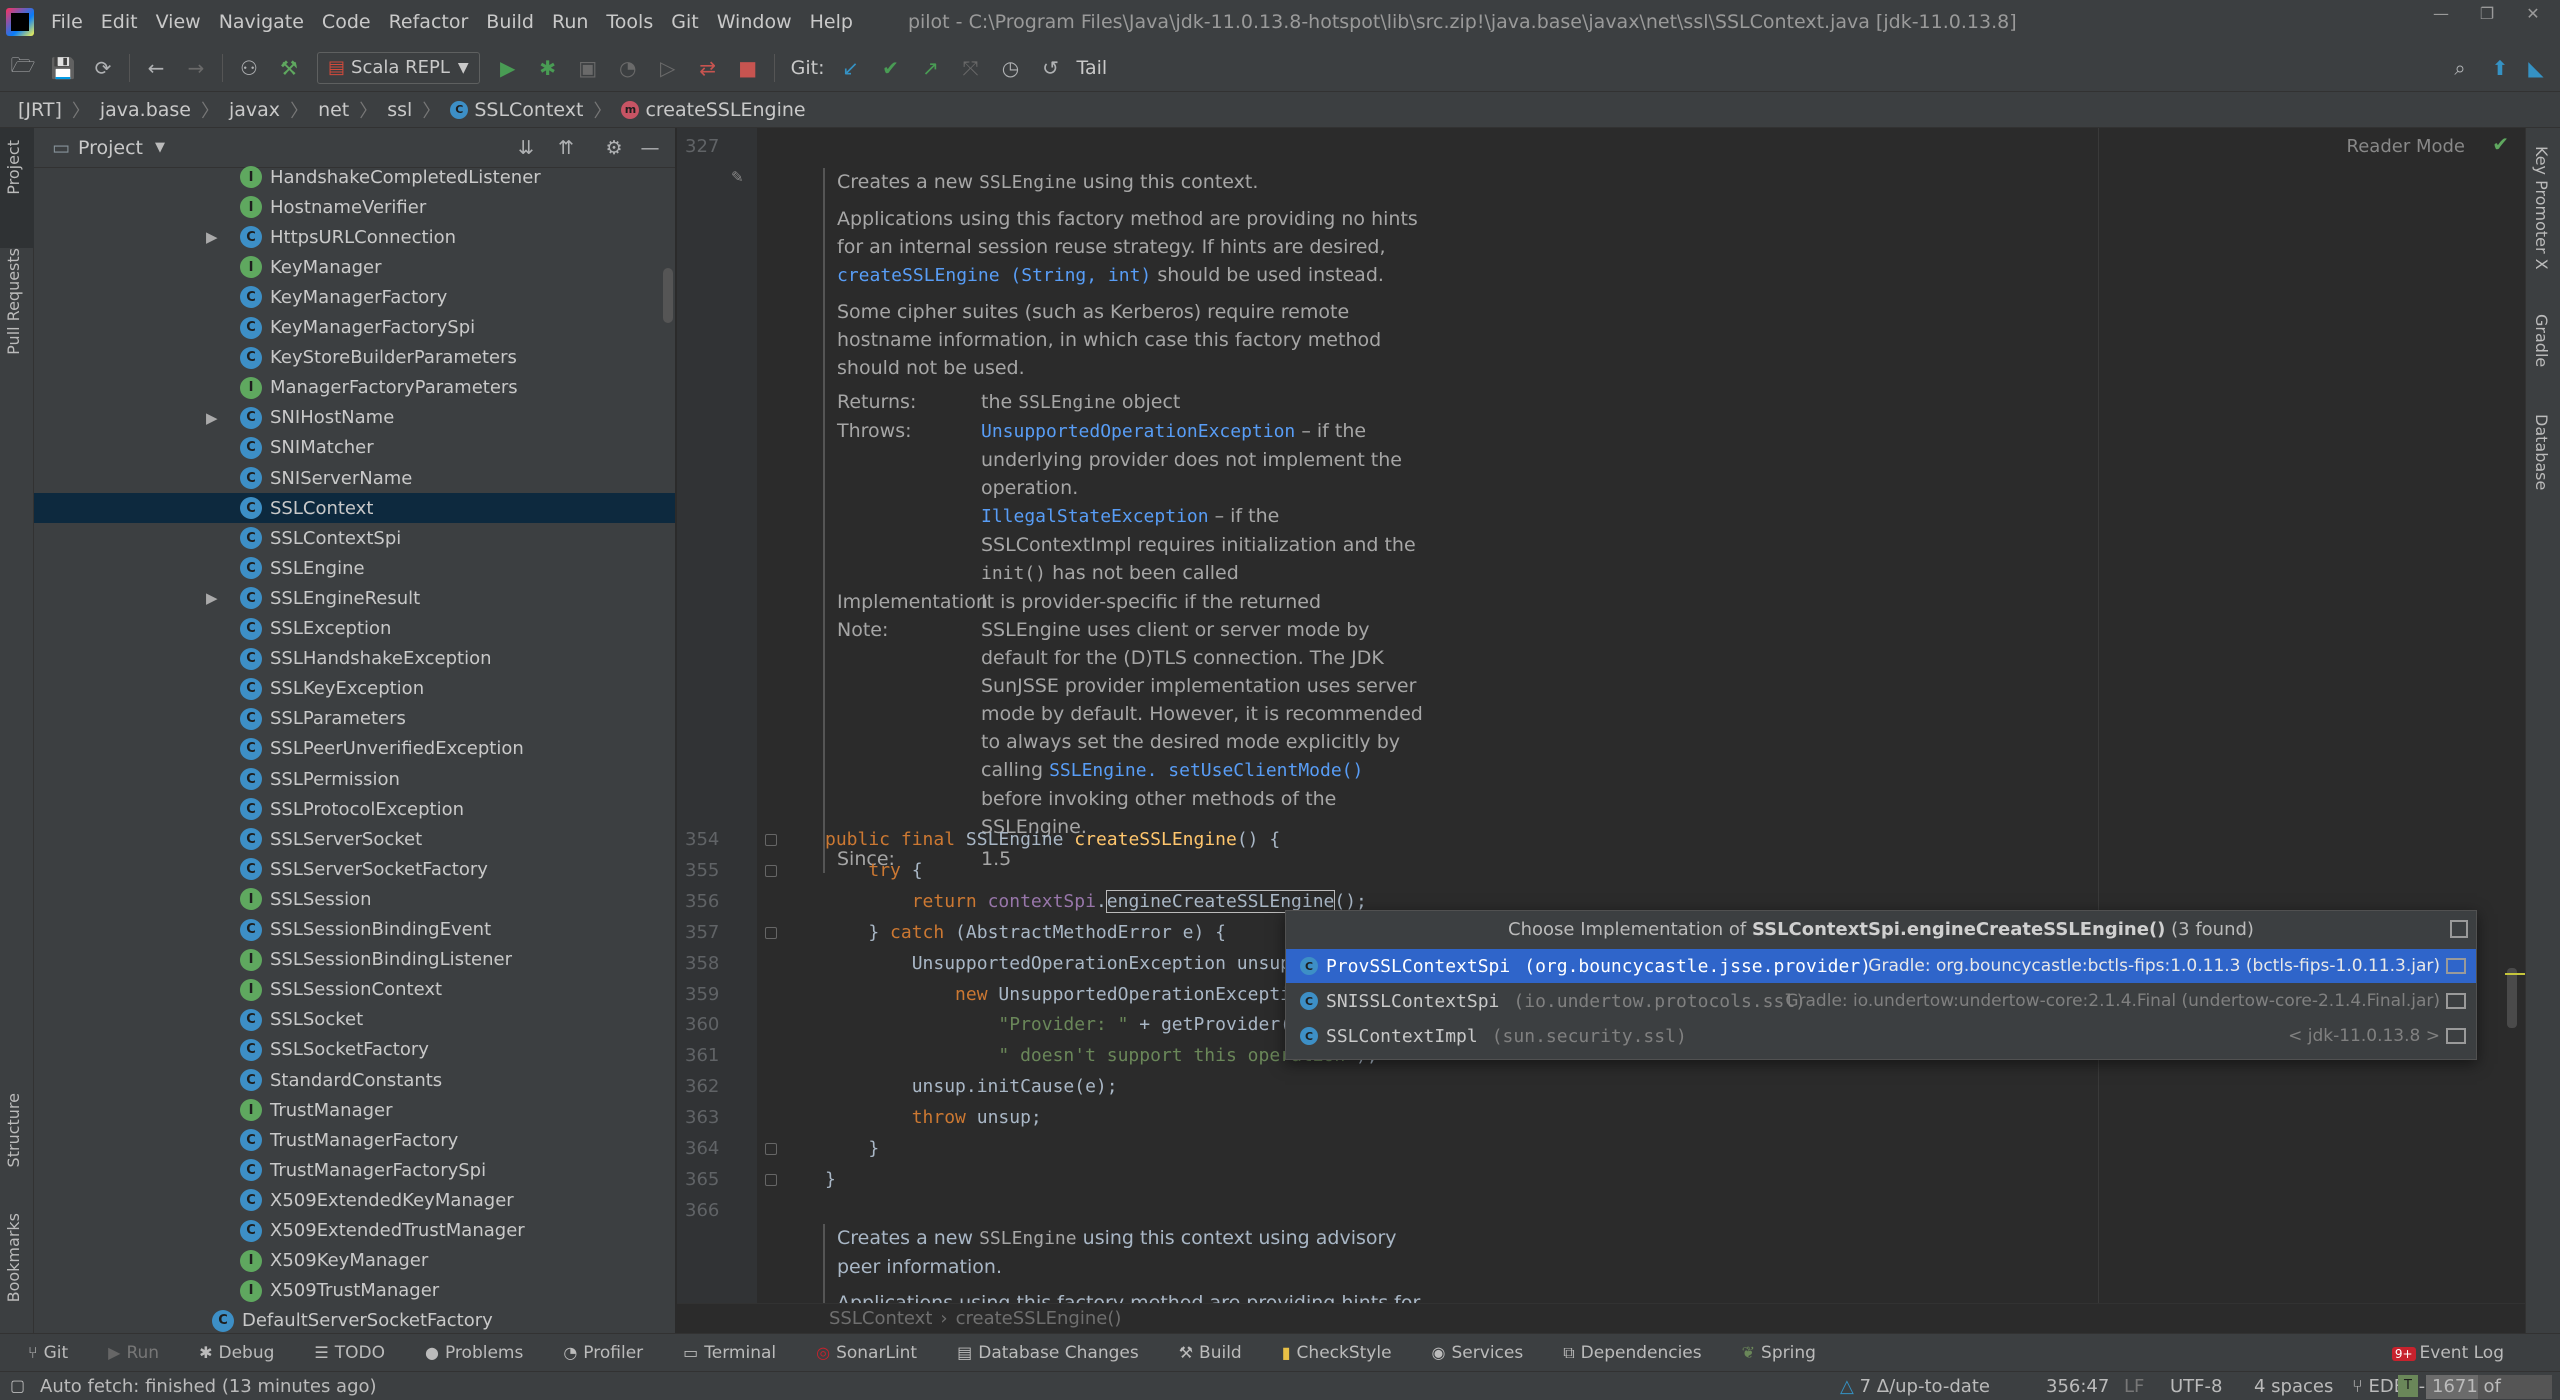 The image size is (2560, 1400). Describe the element at coordinates (13, 167) in the screenshot. I see `tab-project: Project` at that location.